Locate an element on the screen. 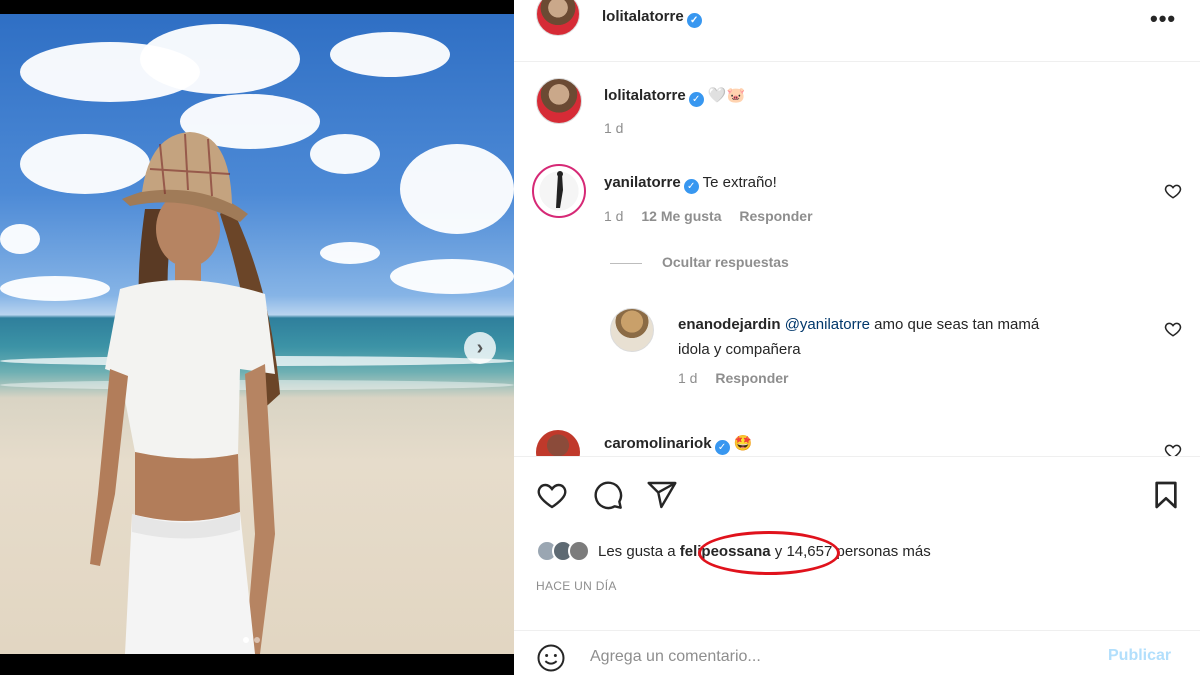  caption-meta: 1 d is located at coordinates (620, 128).